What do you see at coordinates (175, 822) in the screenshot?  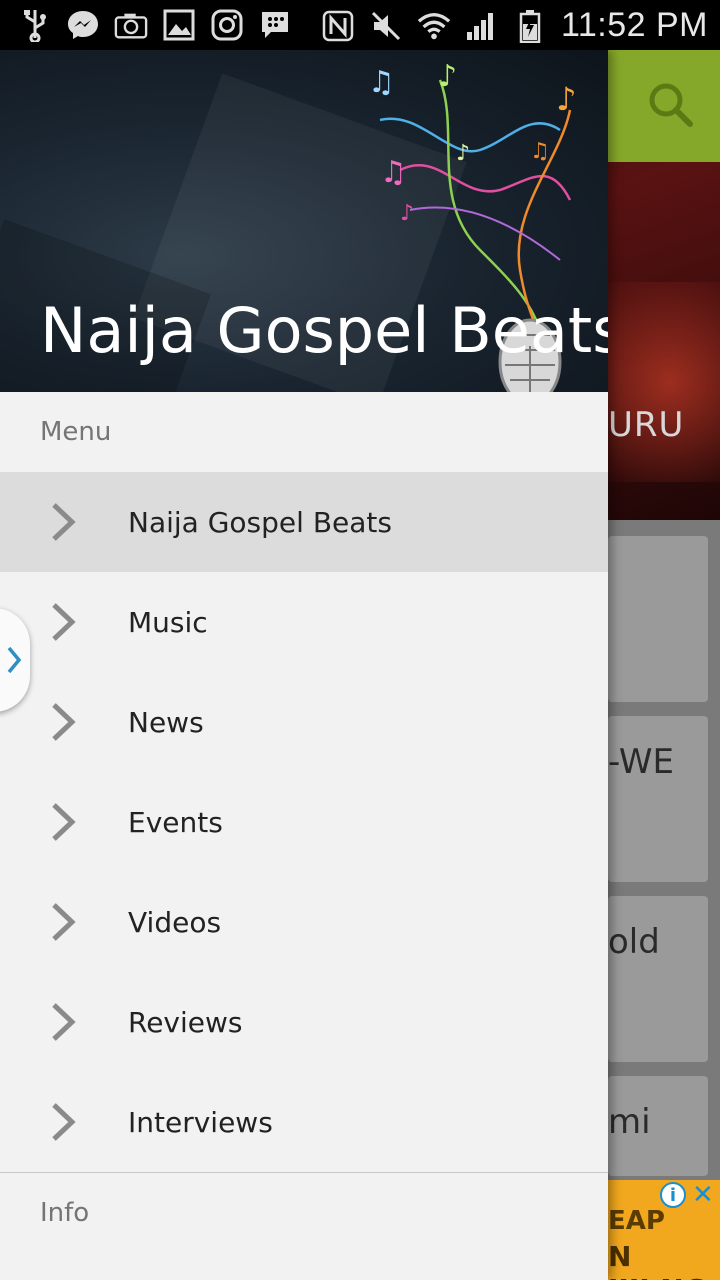 I see `menu-item-label: Events` at bounding box center [175, 822].